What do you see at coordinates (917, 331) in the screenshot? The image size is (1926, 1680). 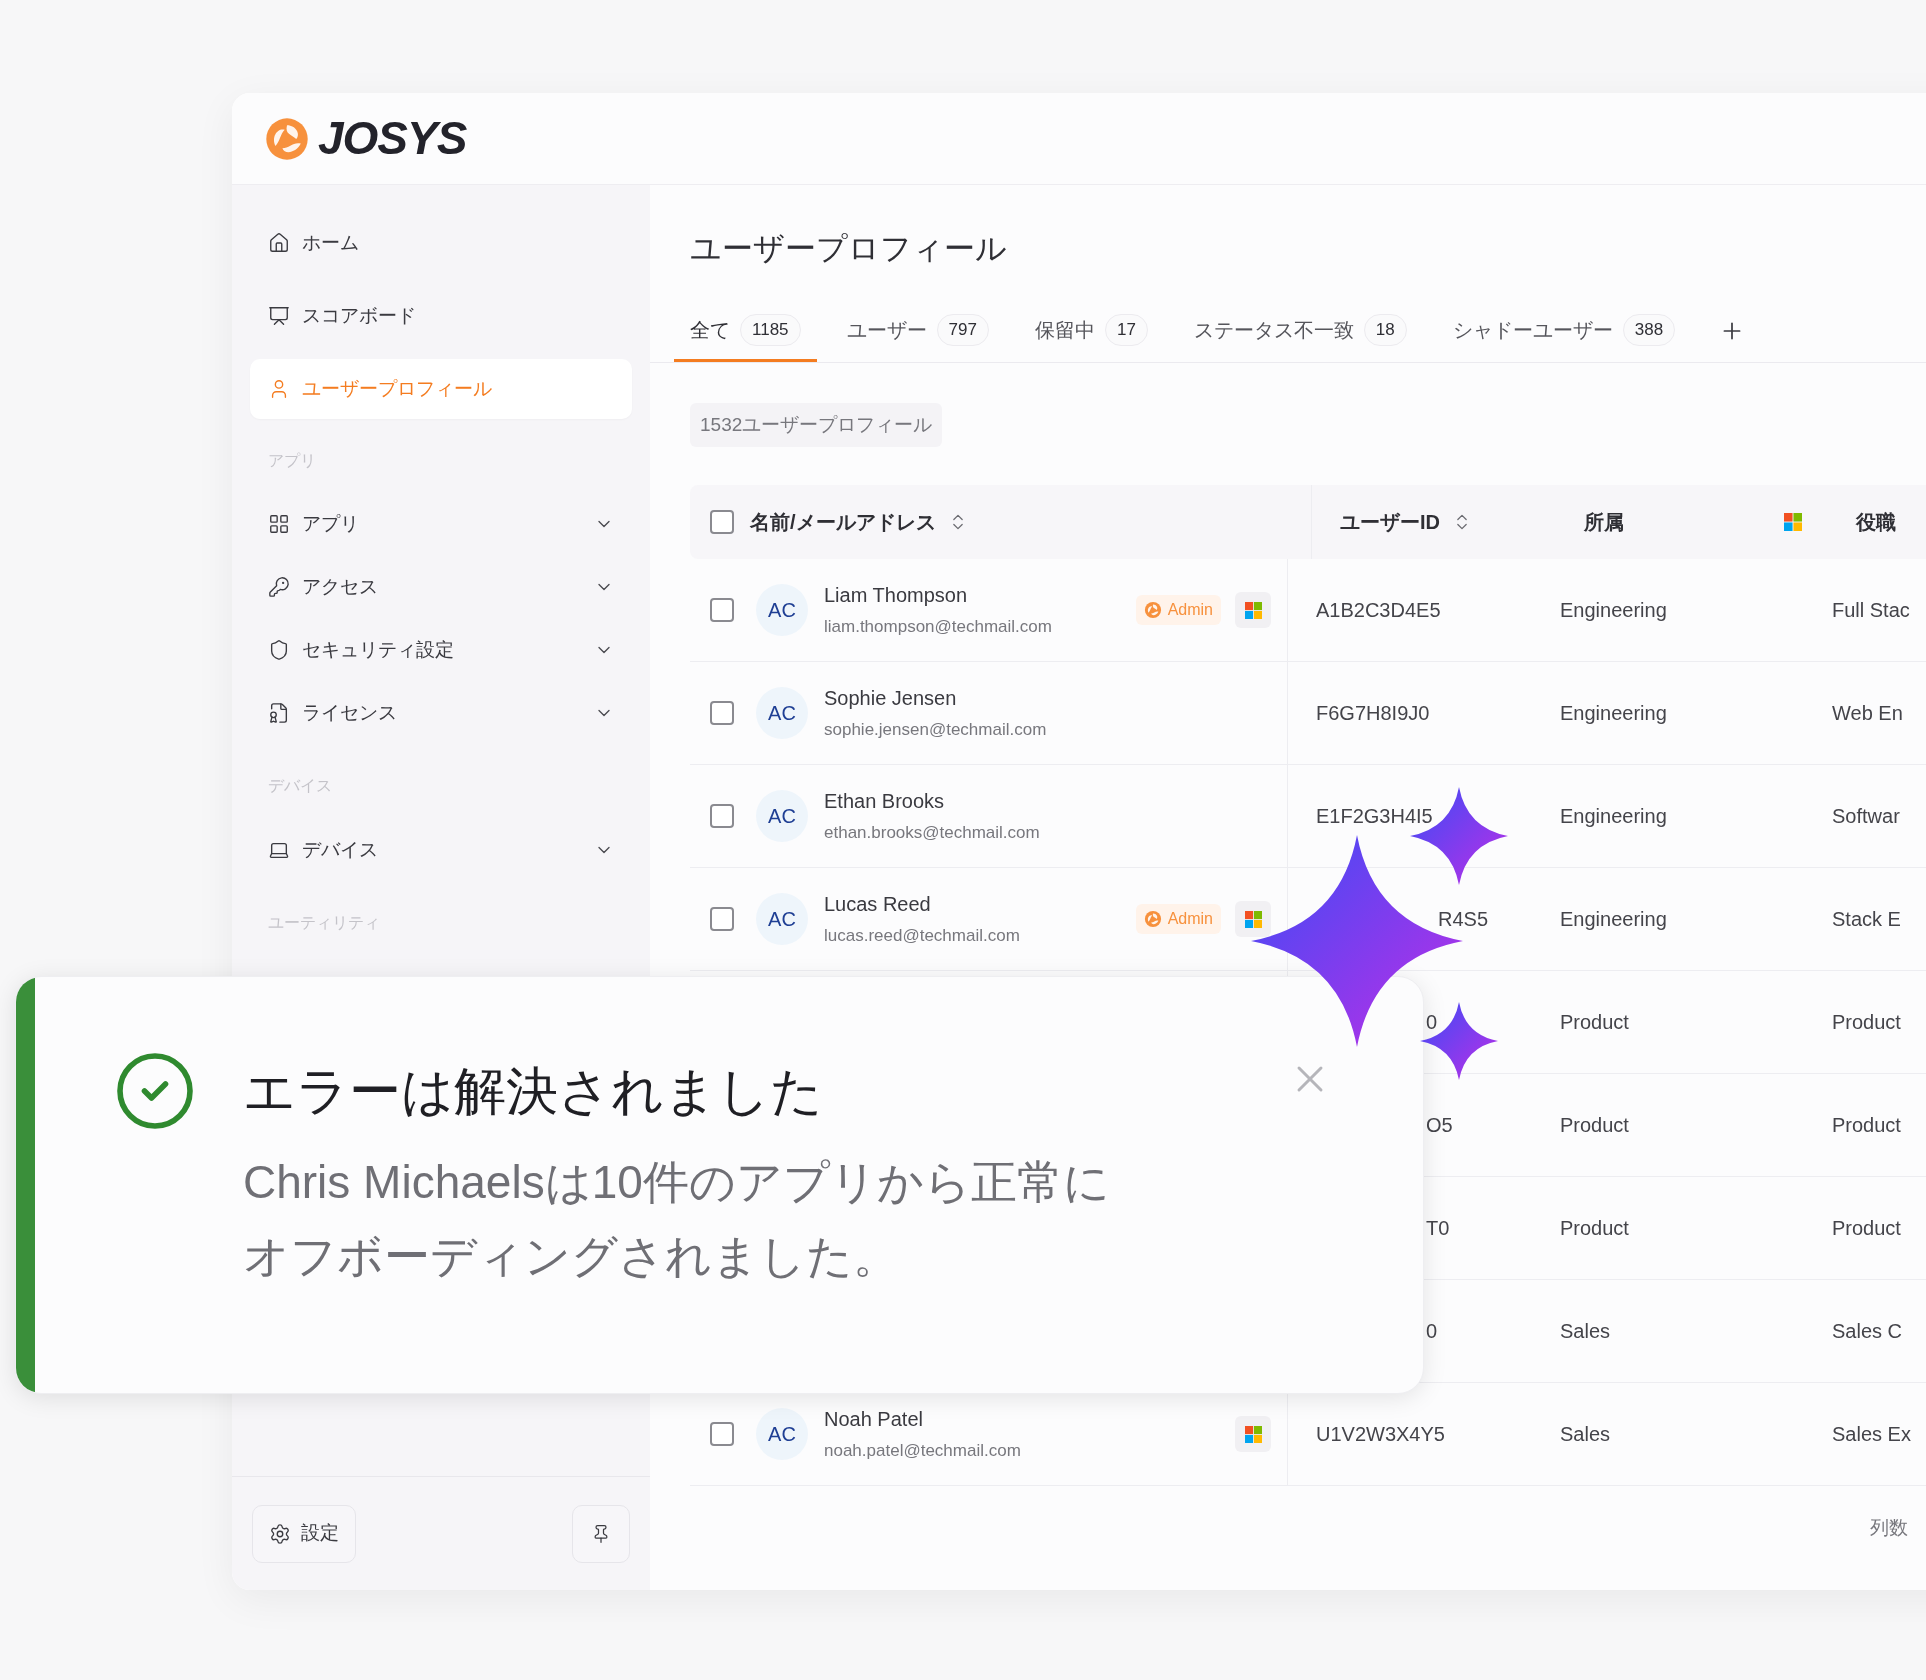 I see `tab: ユーザー 797` at bounding box center [917, 331].